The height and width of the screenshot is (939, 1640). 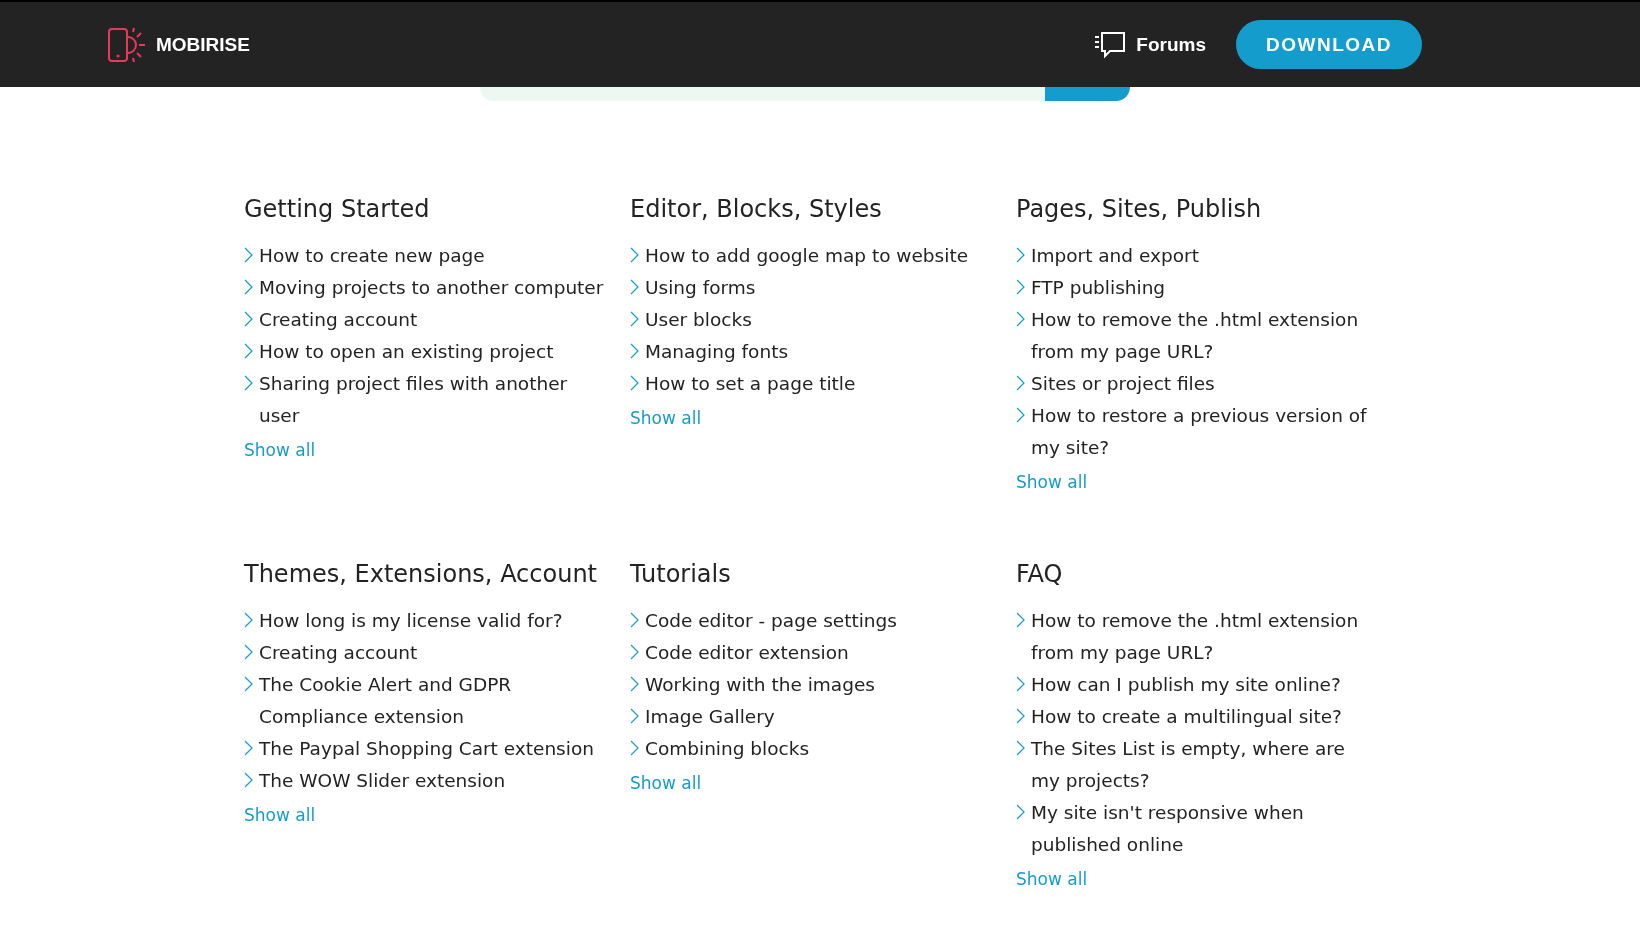 I want to click on section-title: Editor, Blocks, Styles, so click(x=756, y=209).